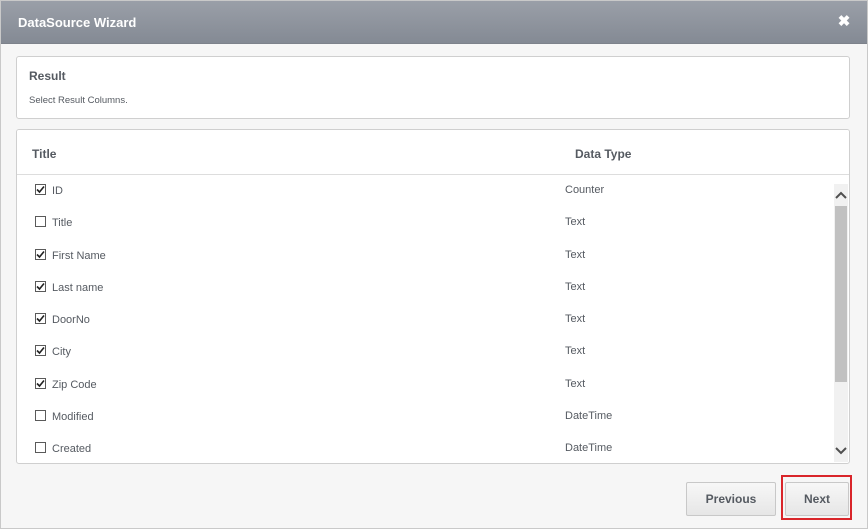 This screenshot has height=529, width=868. I want to click on grid-scrollbar, so click(841, 323).